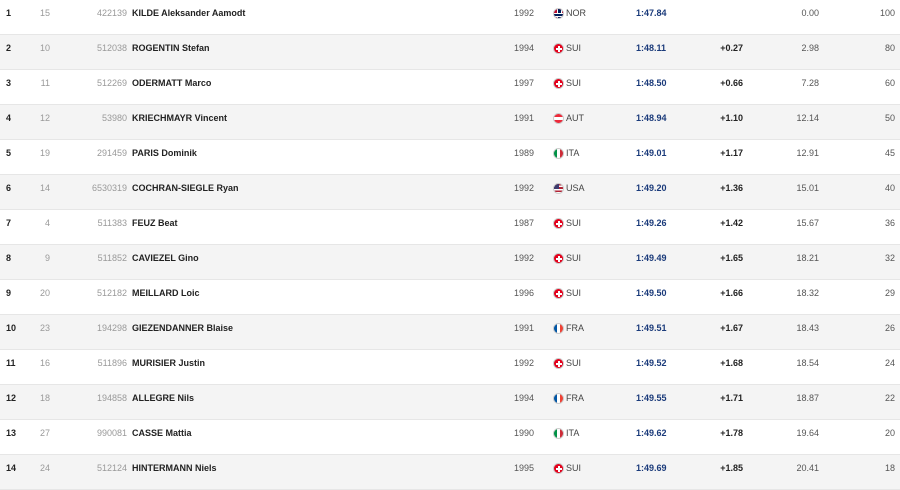 The width and height of the screenshot is (900, 490). I want to click on nation-cell: AUT, so click(575, 118).